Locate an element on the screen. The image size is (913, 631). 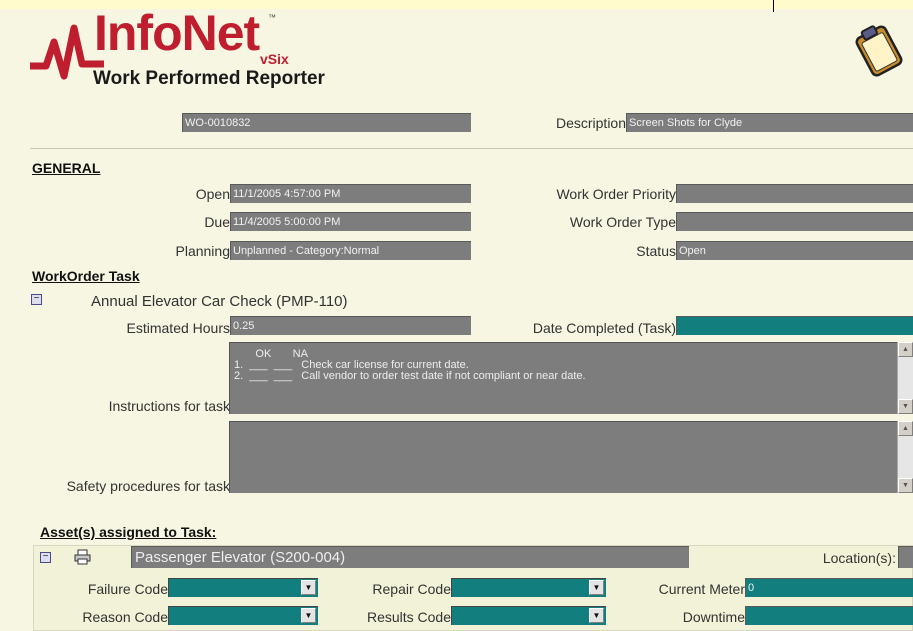
safety-label: Safety procedures for task is located at coordinates (148, 486).